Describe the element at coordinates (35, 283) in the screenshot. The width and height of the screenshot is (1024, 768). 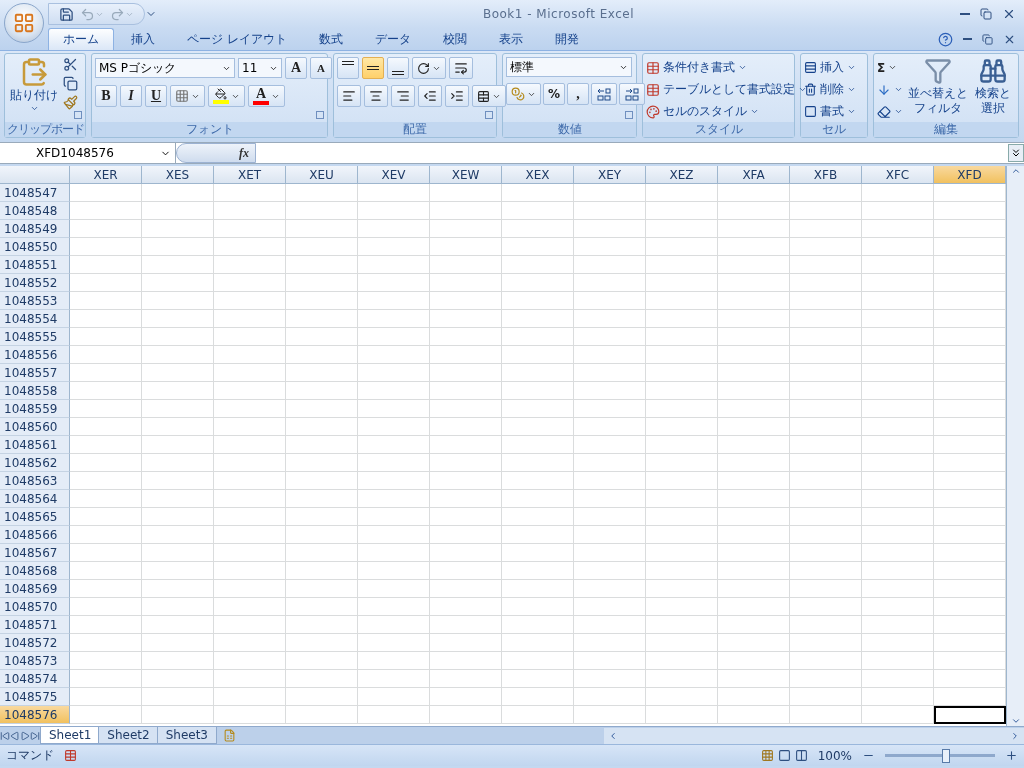
I see `row-header: 1048552` at that location.